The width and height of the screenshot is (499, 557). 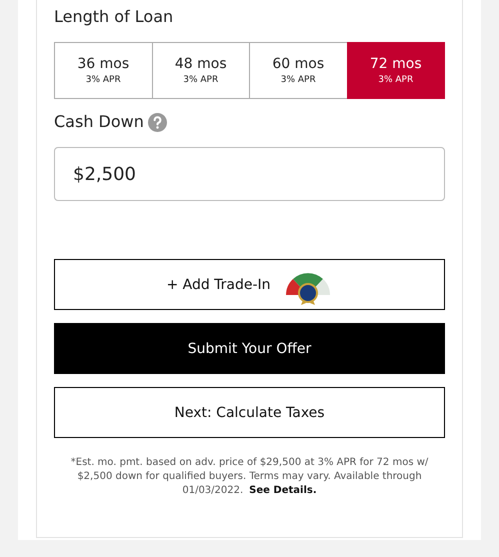 What do you see at coordinates (249, 174) in the screenshot?
I see `cash-down-input: $2,500` at bounding box center [249, 174].